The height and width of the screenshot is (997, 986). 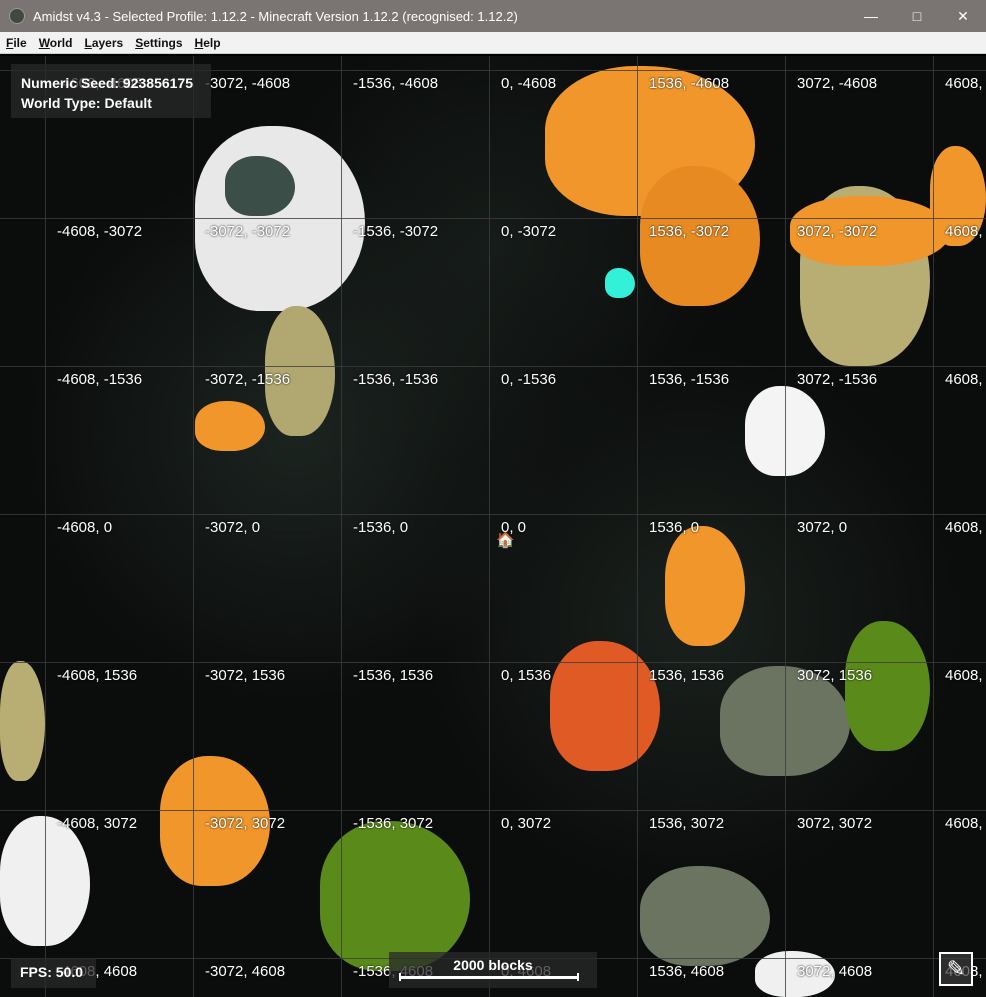 What do you see at coordinates (871, 16) in the screenshot?
I see `minimize-icon: —` at bounding box center [871, 16].